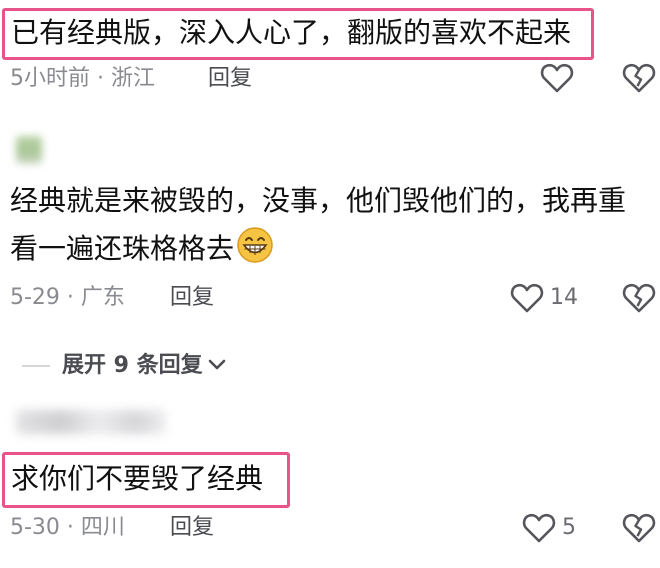 This screenshot has height=568, width=660. What do you see at coordinates (132, 365) in the screenshot?
I see `expand-replies-label: 展开 9 条回复` at bounding box center [132, 365].